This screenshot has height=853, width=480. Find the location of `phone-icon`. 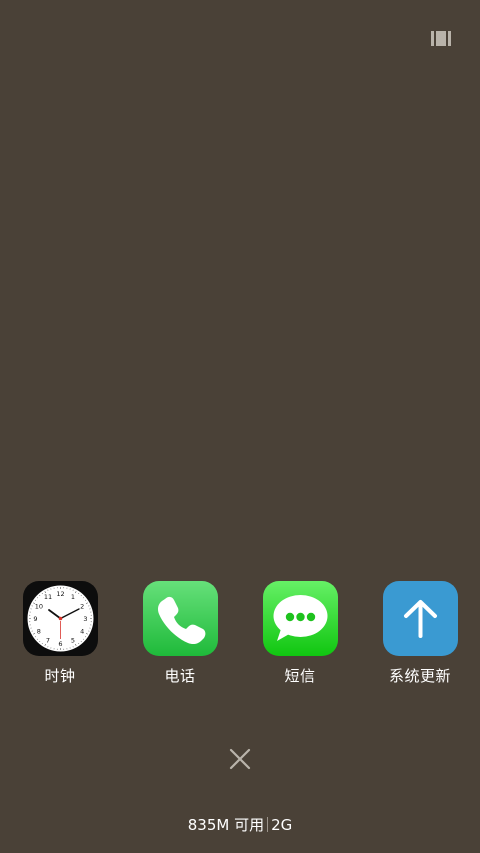

phone-icon is located at coordinates (180, 618).